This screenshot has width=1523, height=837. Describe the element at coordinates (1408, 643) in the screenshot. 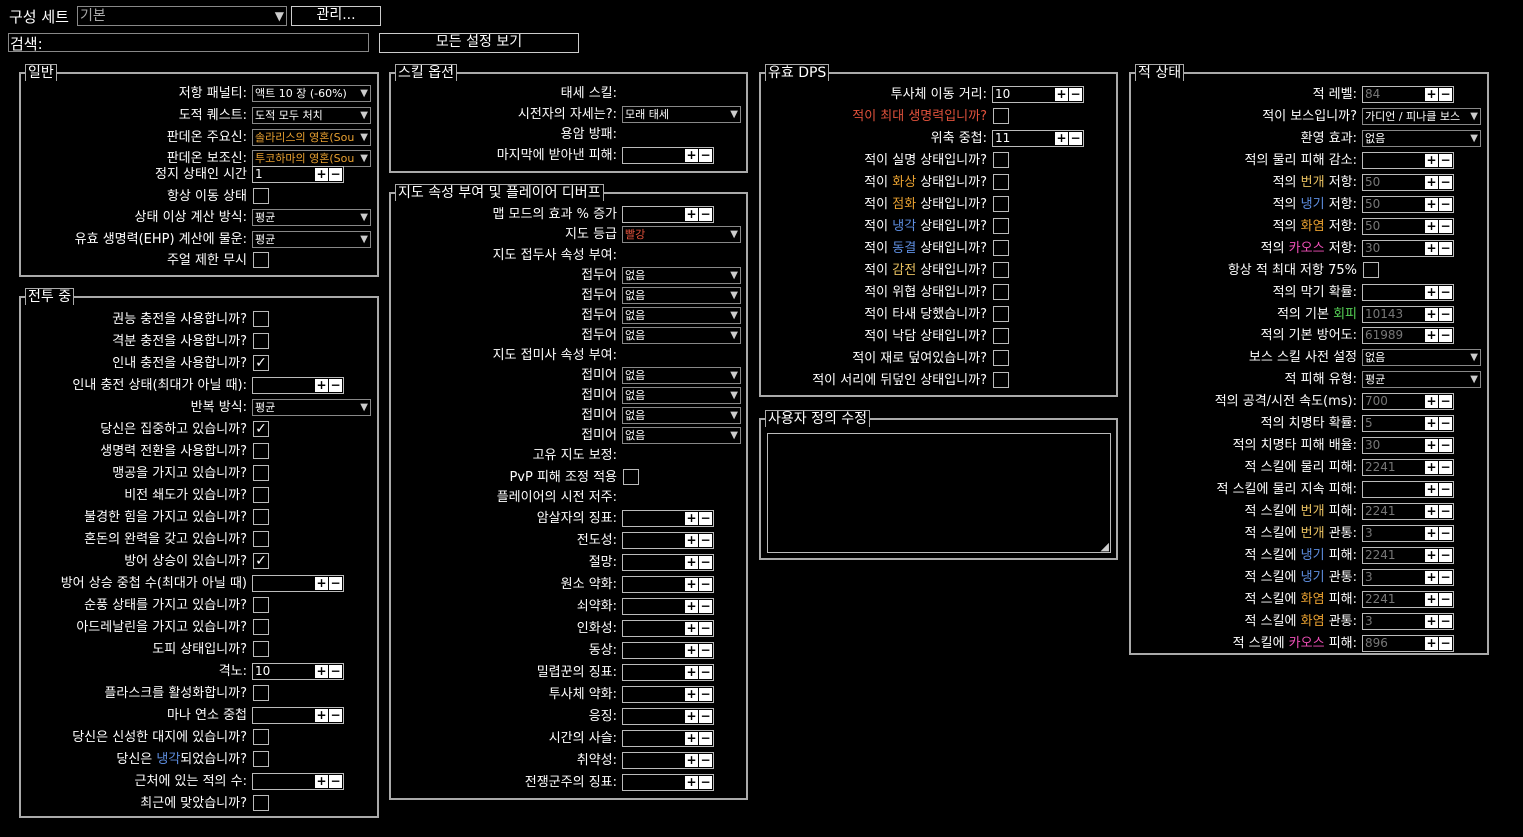

I see `option-number-input: 896 + −` at that location.